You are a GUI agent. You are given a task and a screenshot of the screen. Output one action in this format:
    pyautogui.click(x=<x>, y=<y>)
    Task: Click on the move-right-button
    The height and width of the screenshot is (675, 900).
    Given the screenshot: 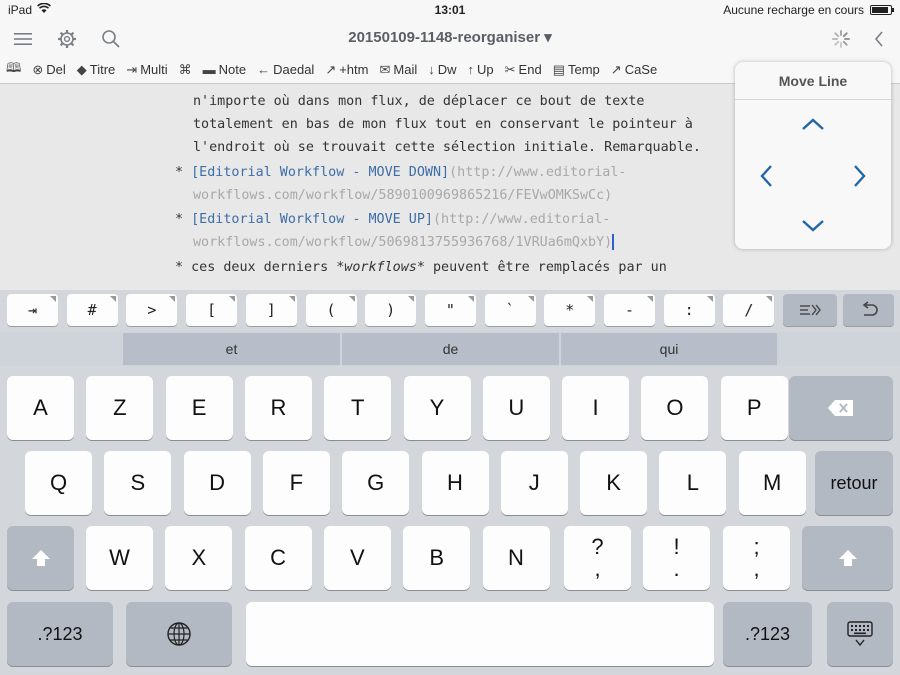 What is the action you would take?
    pyautogui.click(x=859, y=176)
    